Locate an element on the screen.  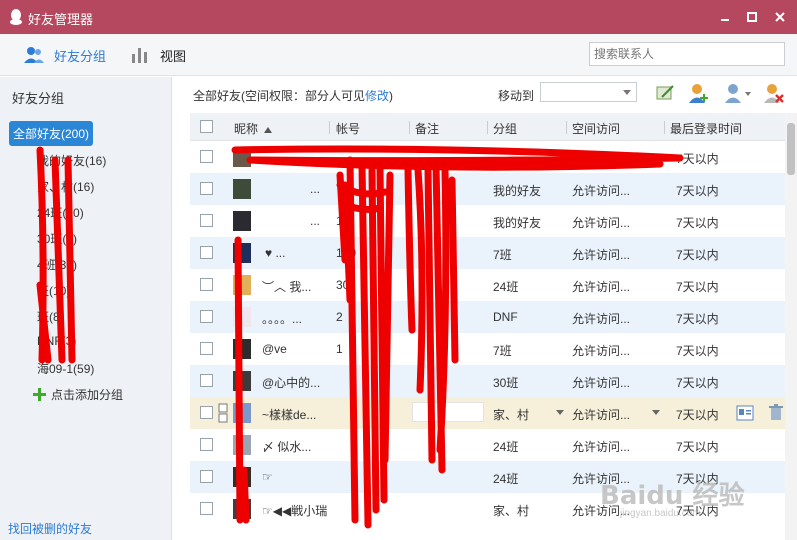
maximize-button is located at coordinates (752, 17).